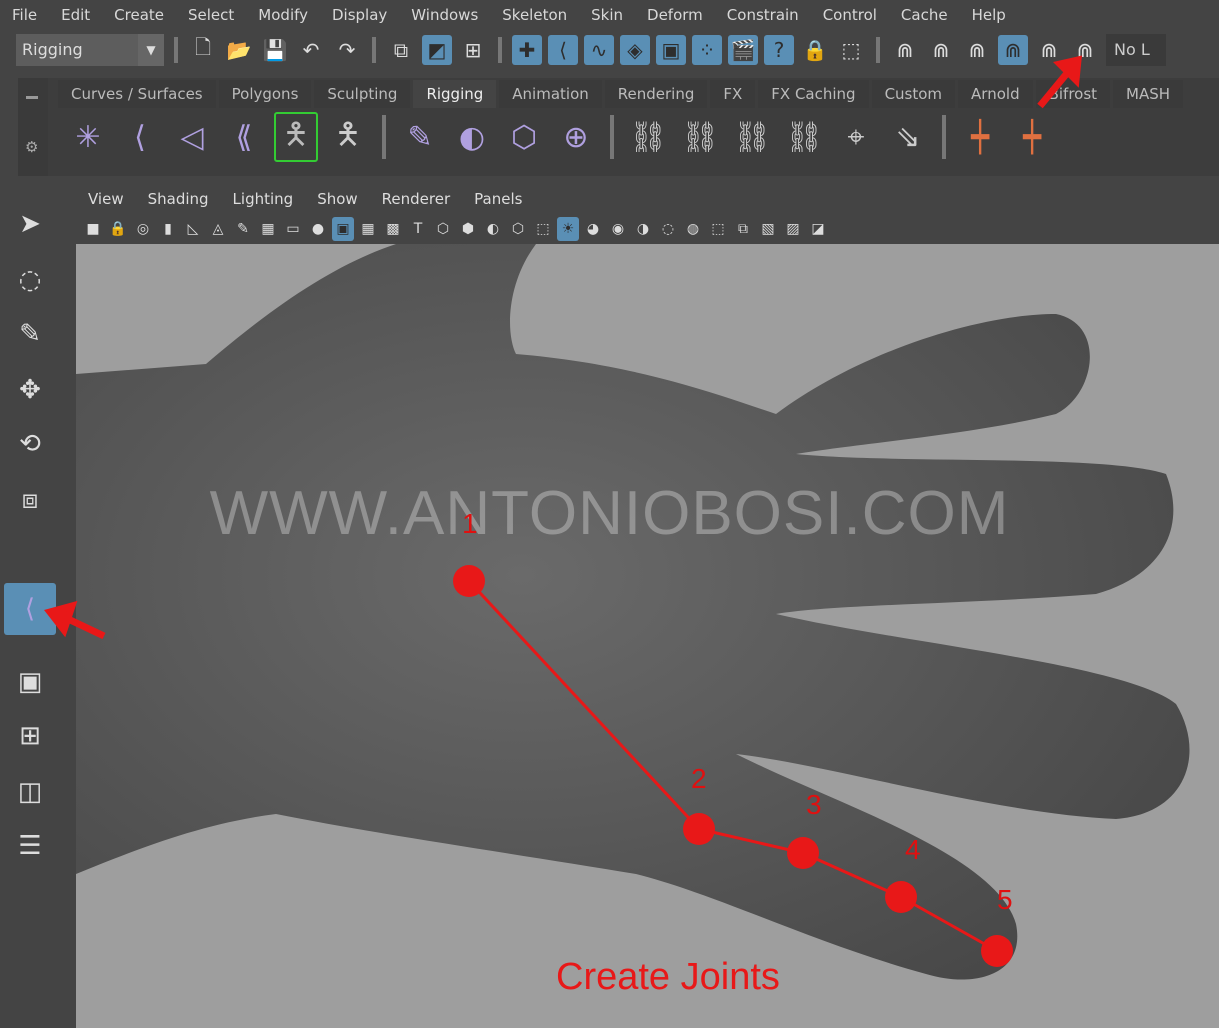  I want to click on joint-label: 3, so click(814, 804).